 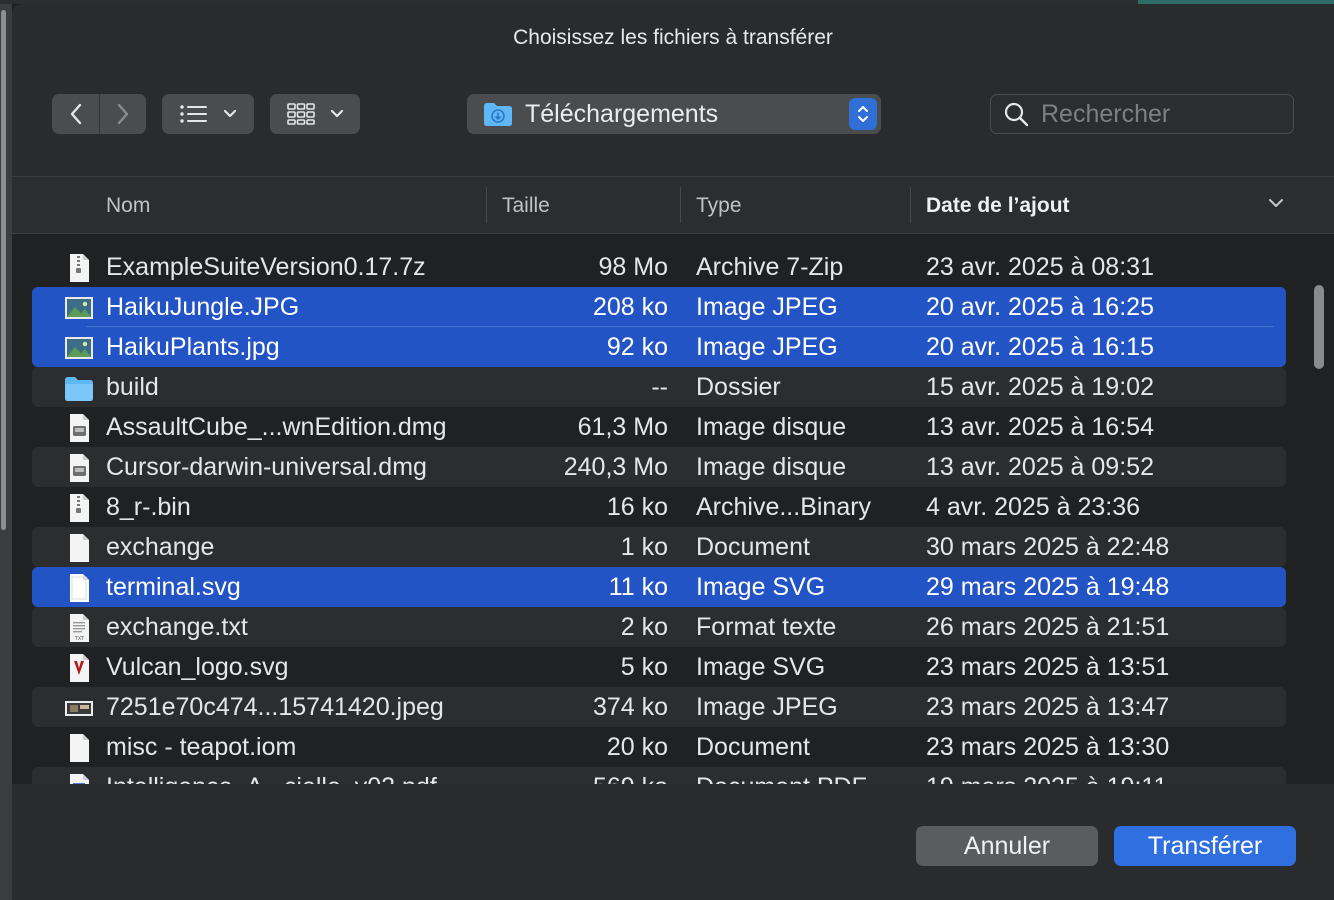 I want to click on svg-logo-file-icon, so click(x=79, y=668).